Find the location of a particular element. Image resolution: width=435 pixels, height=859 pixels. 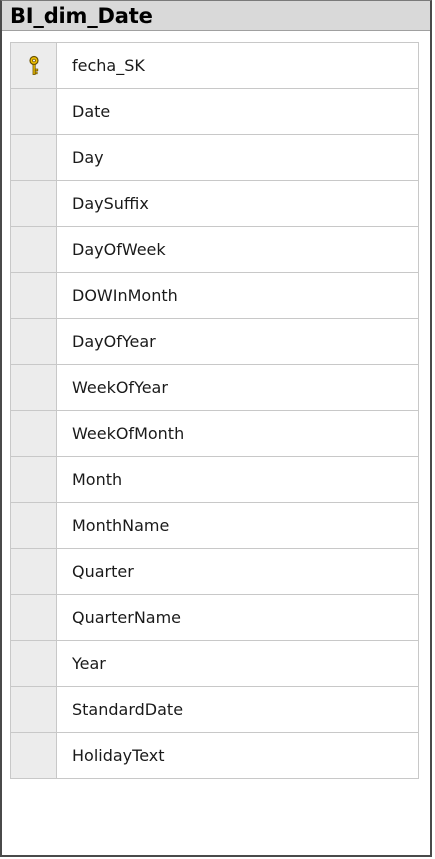

column-row: DayOfWeek is located at coordinates (215, 250).